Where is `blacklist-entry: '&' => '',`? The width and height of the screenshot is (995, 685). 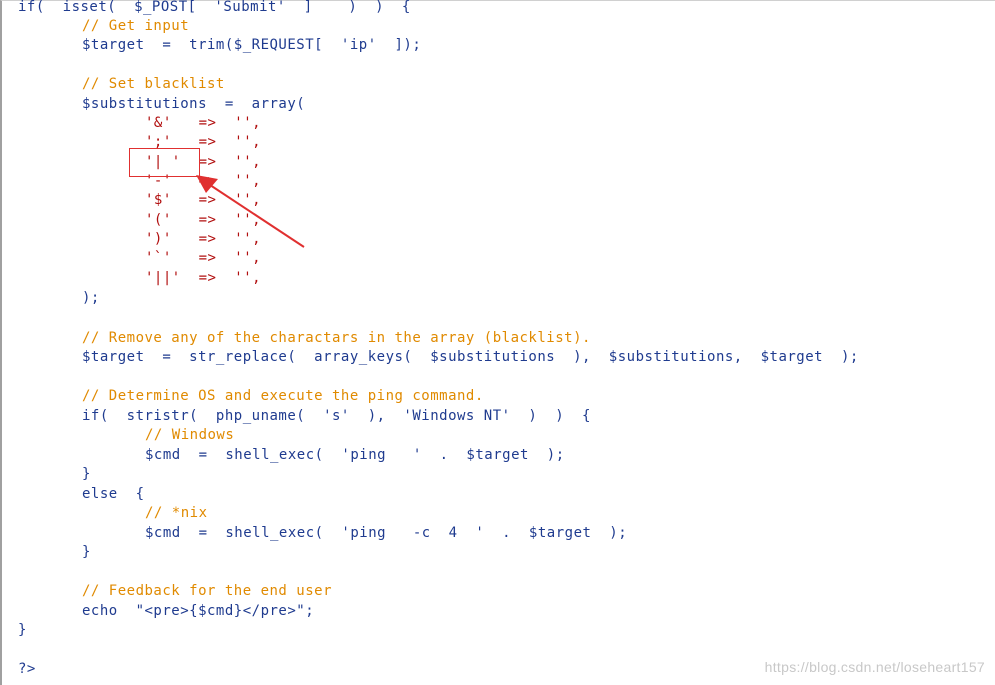
blacklist-entry: '&' => '', is located at coordinates (203, 123).